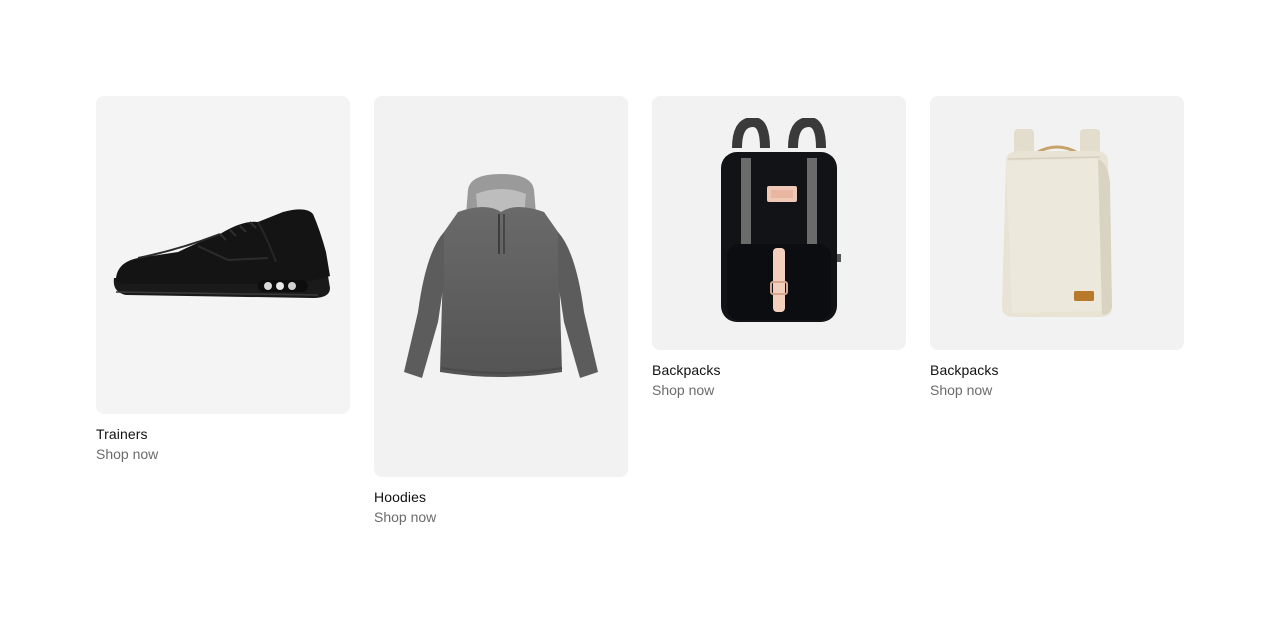 Image resolution: width=1280 pixels, height=621 pixels. Describe the element at coordinates (400, 497) in the screenshot. I see `product-title: Hoodies` at that location.